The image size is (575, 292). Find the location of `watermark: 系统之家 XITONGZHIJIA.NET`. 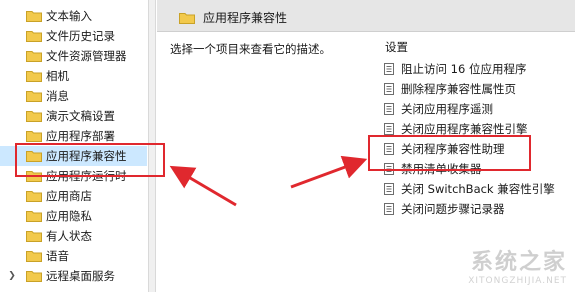

watermark: 系统之家 XITONGZHIJIA.NET is located at coordinates (517, 265).